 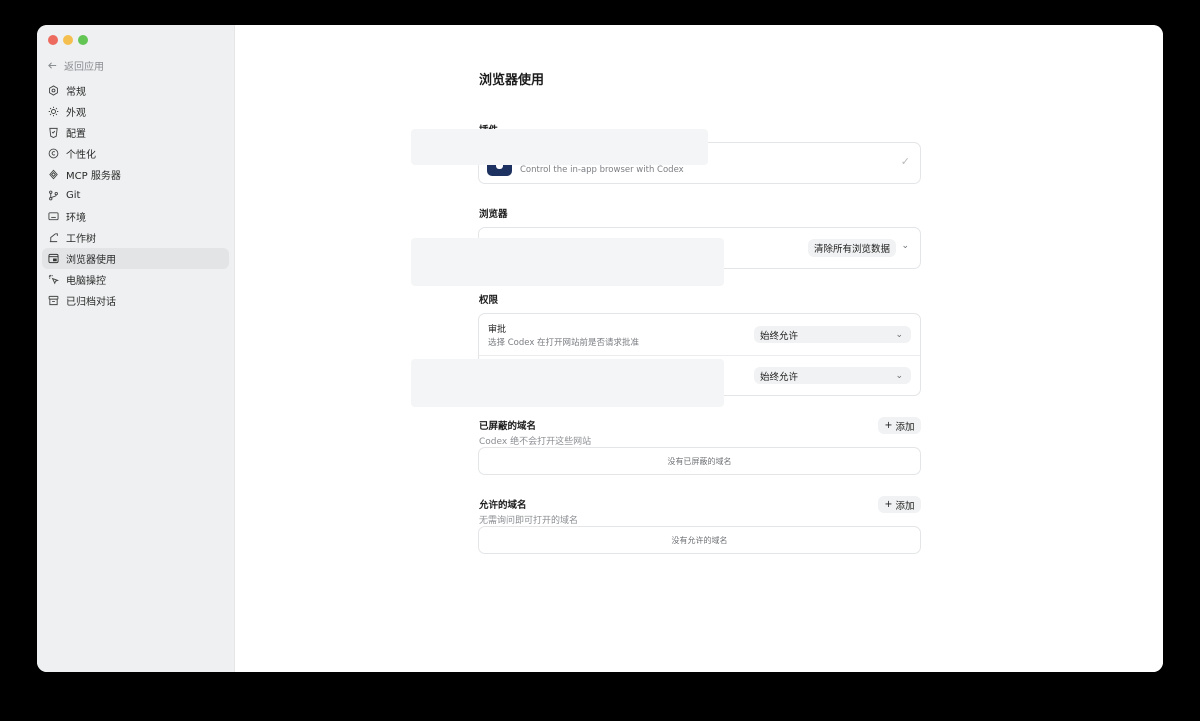 I want to click on sidebar-item-git: Git, so click(x=135, y=195).